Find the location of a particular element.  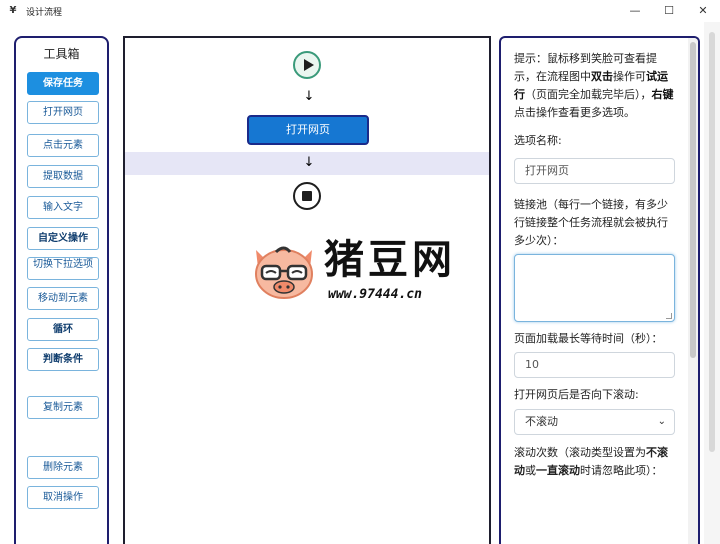

text-segment: 滚动次数（滚动类型设置为 is located at coordinates (580, 452).